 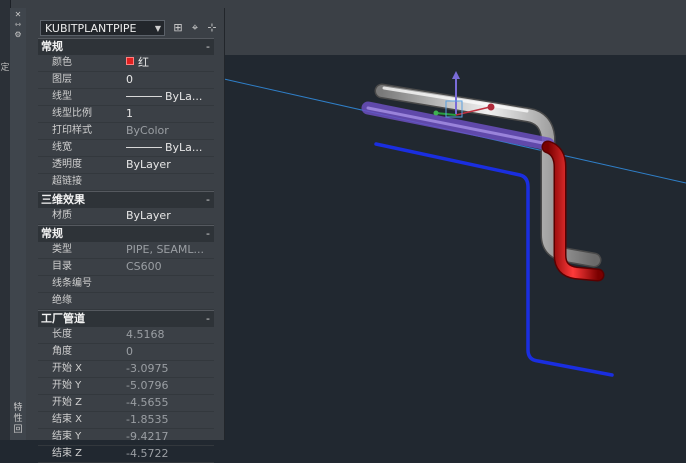 What do you see at coordinates (170, 114) in the screenshot?
I see `property-value: 1` at bounding box center [170, 114].